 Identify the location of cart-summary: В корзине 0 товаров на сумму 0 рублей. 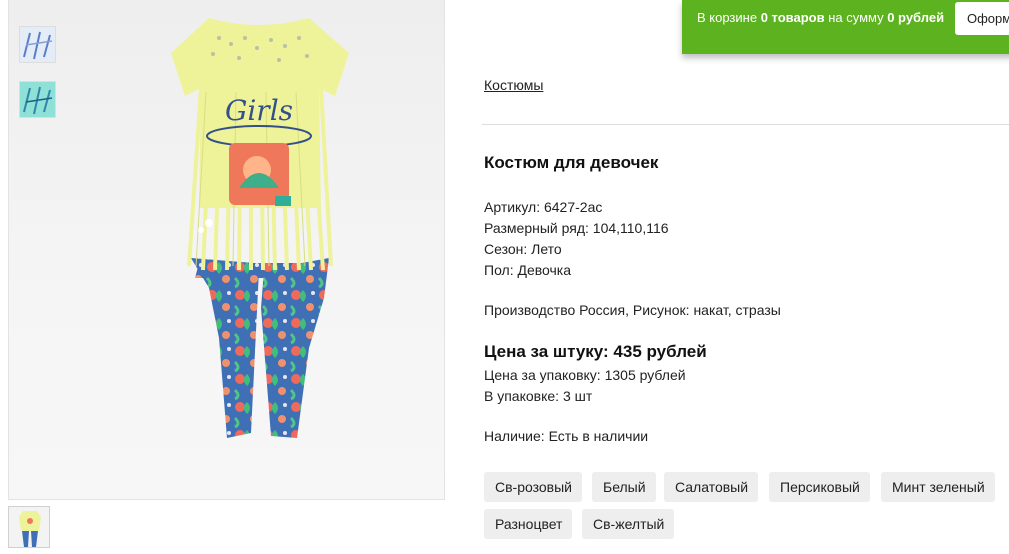
(820, 17).